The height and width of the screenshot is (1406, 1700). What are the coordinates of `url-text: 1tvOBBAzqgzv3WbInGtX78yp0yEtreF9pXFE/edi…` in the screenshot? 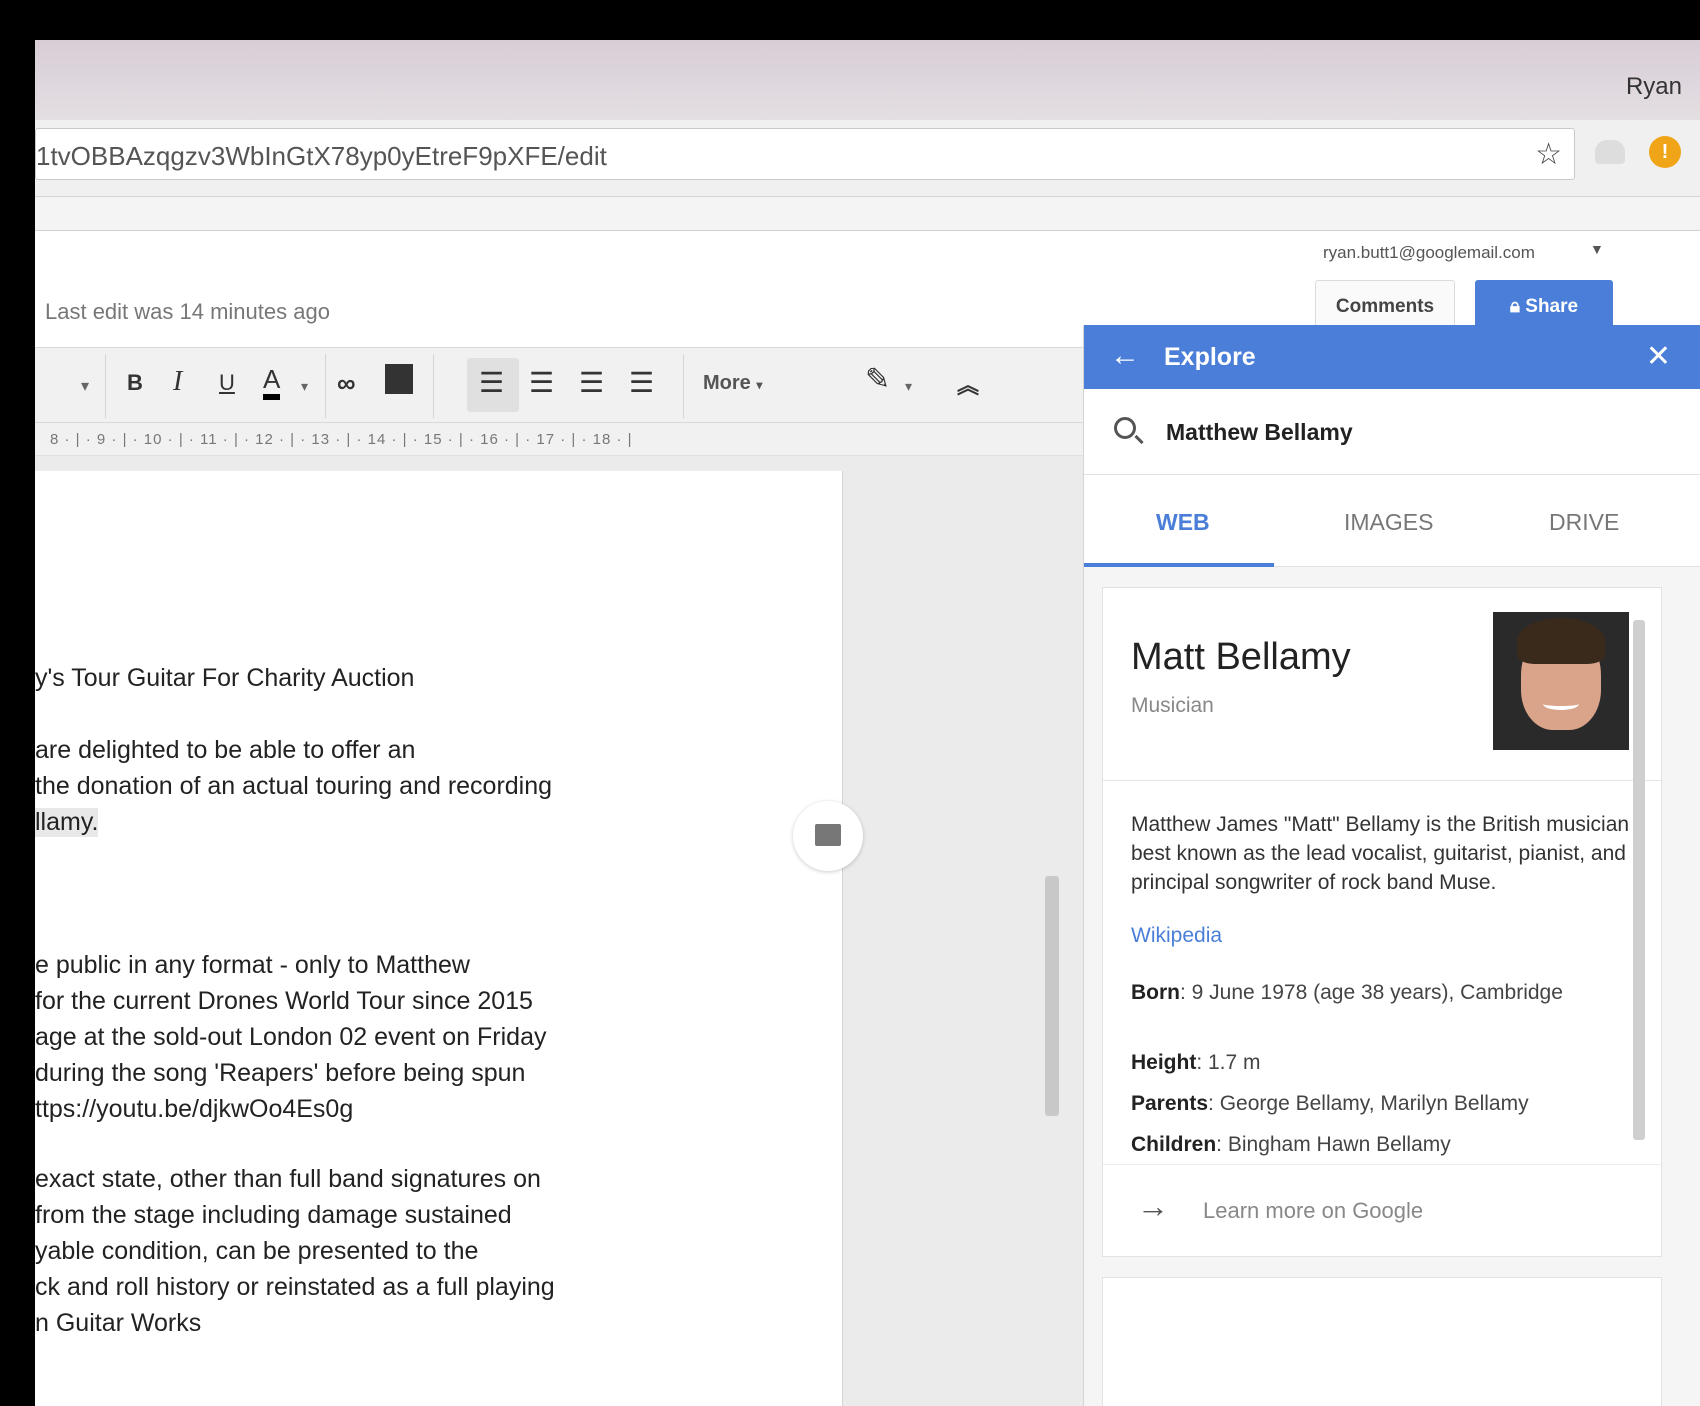 It's located at (321, 156).